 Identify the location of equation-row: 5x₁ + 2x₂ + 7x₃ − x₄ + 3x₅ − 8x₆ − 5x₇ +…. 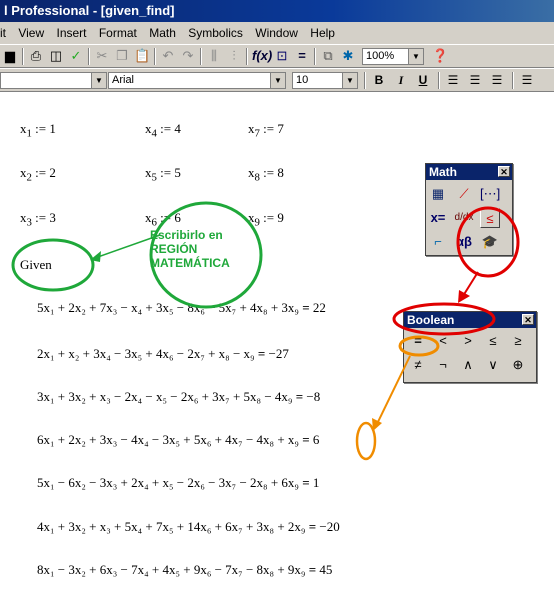
(181, 308).